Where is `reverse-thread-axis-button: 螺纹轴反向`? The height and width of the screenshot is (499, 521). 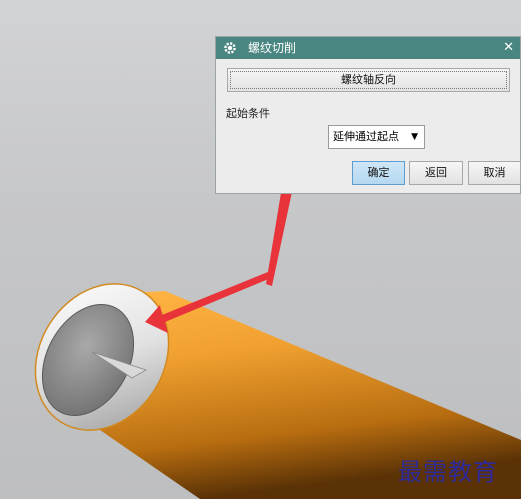 reverse-thread-axis-button: 螺纹轴反向 is located at coordinates (368, 80).